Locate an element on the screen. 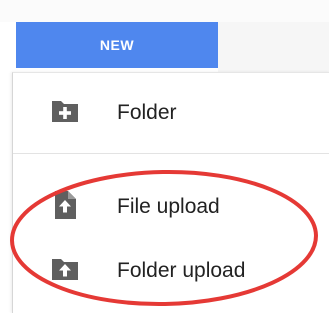 The width and height of the screenshot is (329, 313). file-upload-icon is located at coordinates (65, 205).